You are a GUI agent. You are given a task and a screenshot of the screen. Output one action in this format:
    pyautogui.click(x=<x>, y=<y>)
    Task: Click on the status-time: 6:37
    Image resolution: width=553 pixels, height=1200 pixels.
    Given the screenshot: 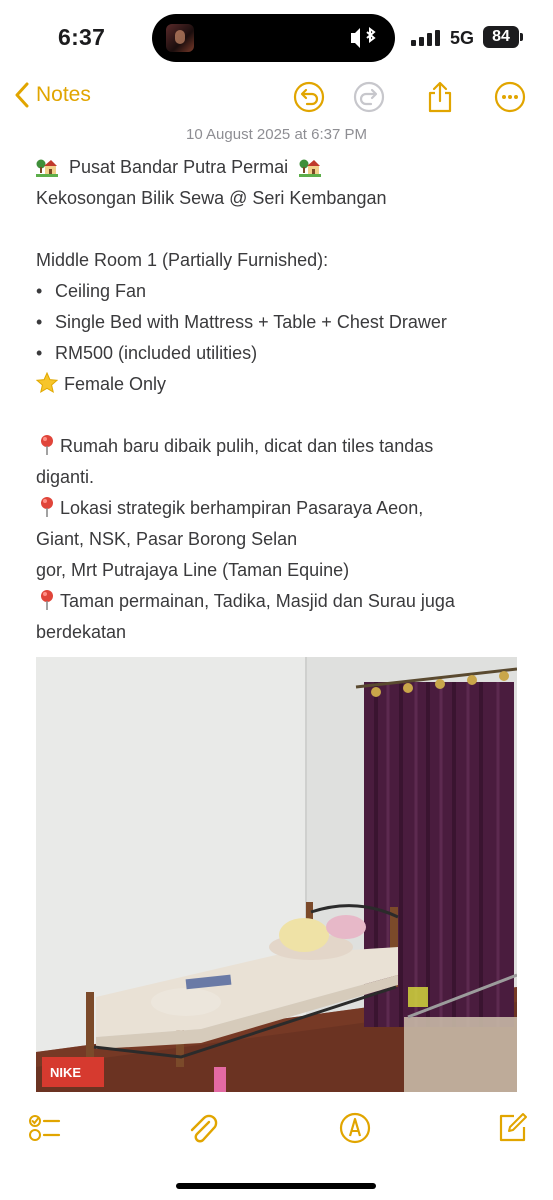 What is the action you would take?
    pyautogui.click(x=82, y=37)
    